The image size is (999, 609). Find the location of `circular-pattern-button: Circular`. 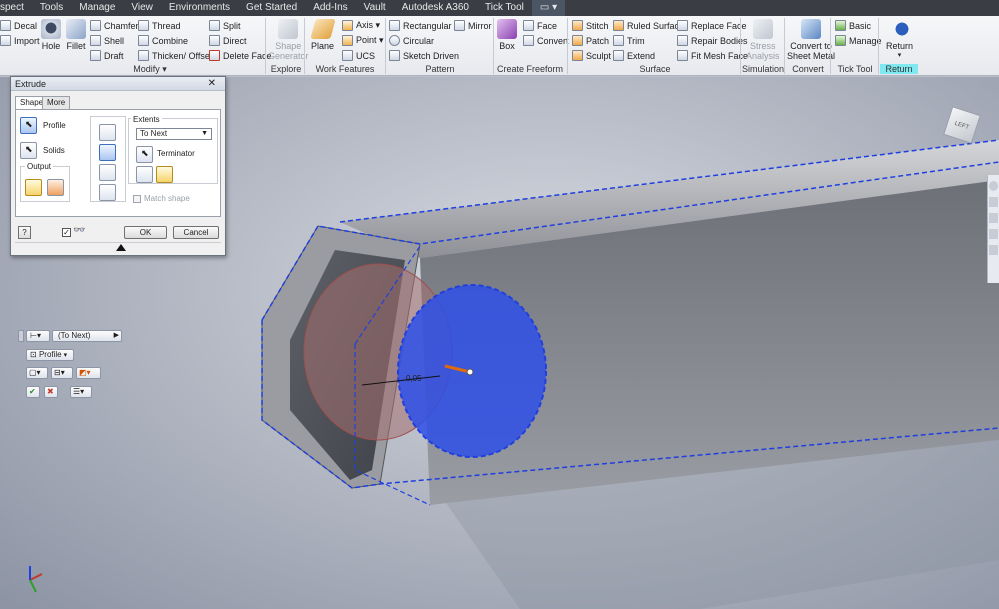

circular-pattern-button: Circular is located at coordinates (411, 40).